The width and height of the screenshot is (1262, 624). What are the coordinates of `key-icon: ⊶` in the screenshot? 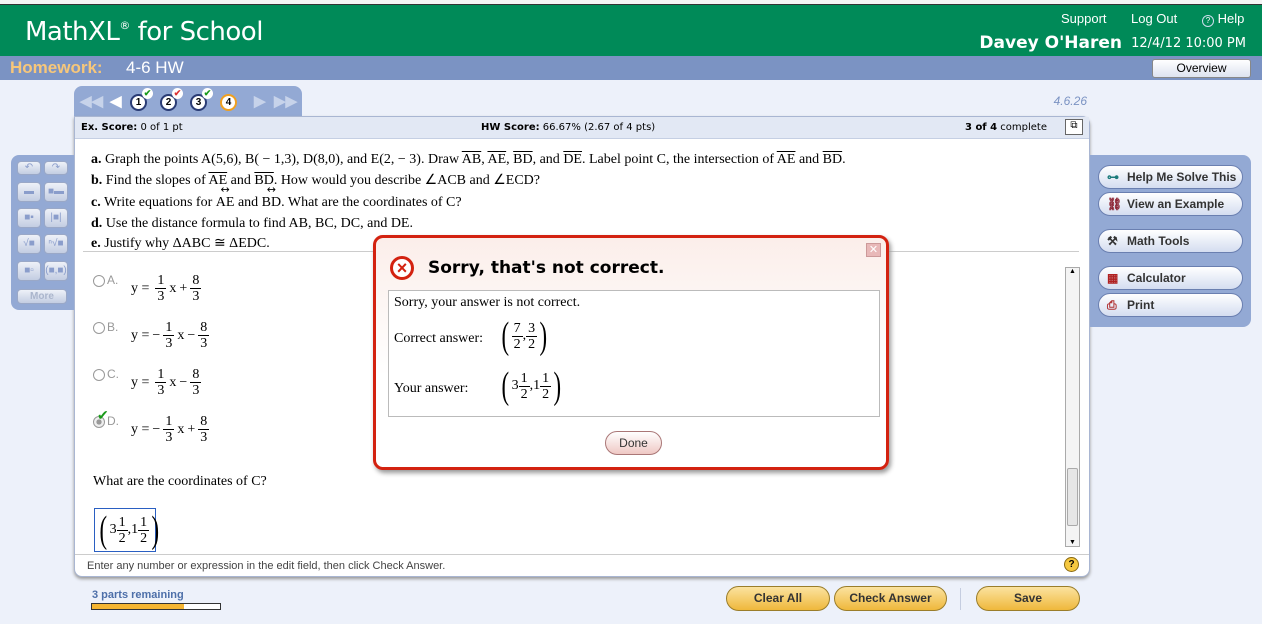 It's located at (1113, 177).